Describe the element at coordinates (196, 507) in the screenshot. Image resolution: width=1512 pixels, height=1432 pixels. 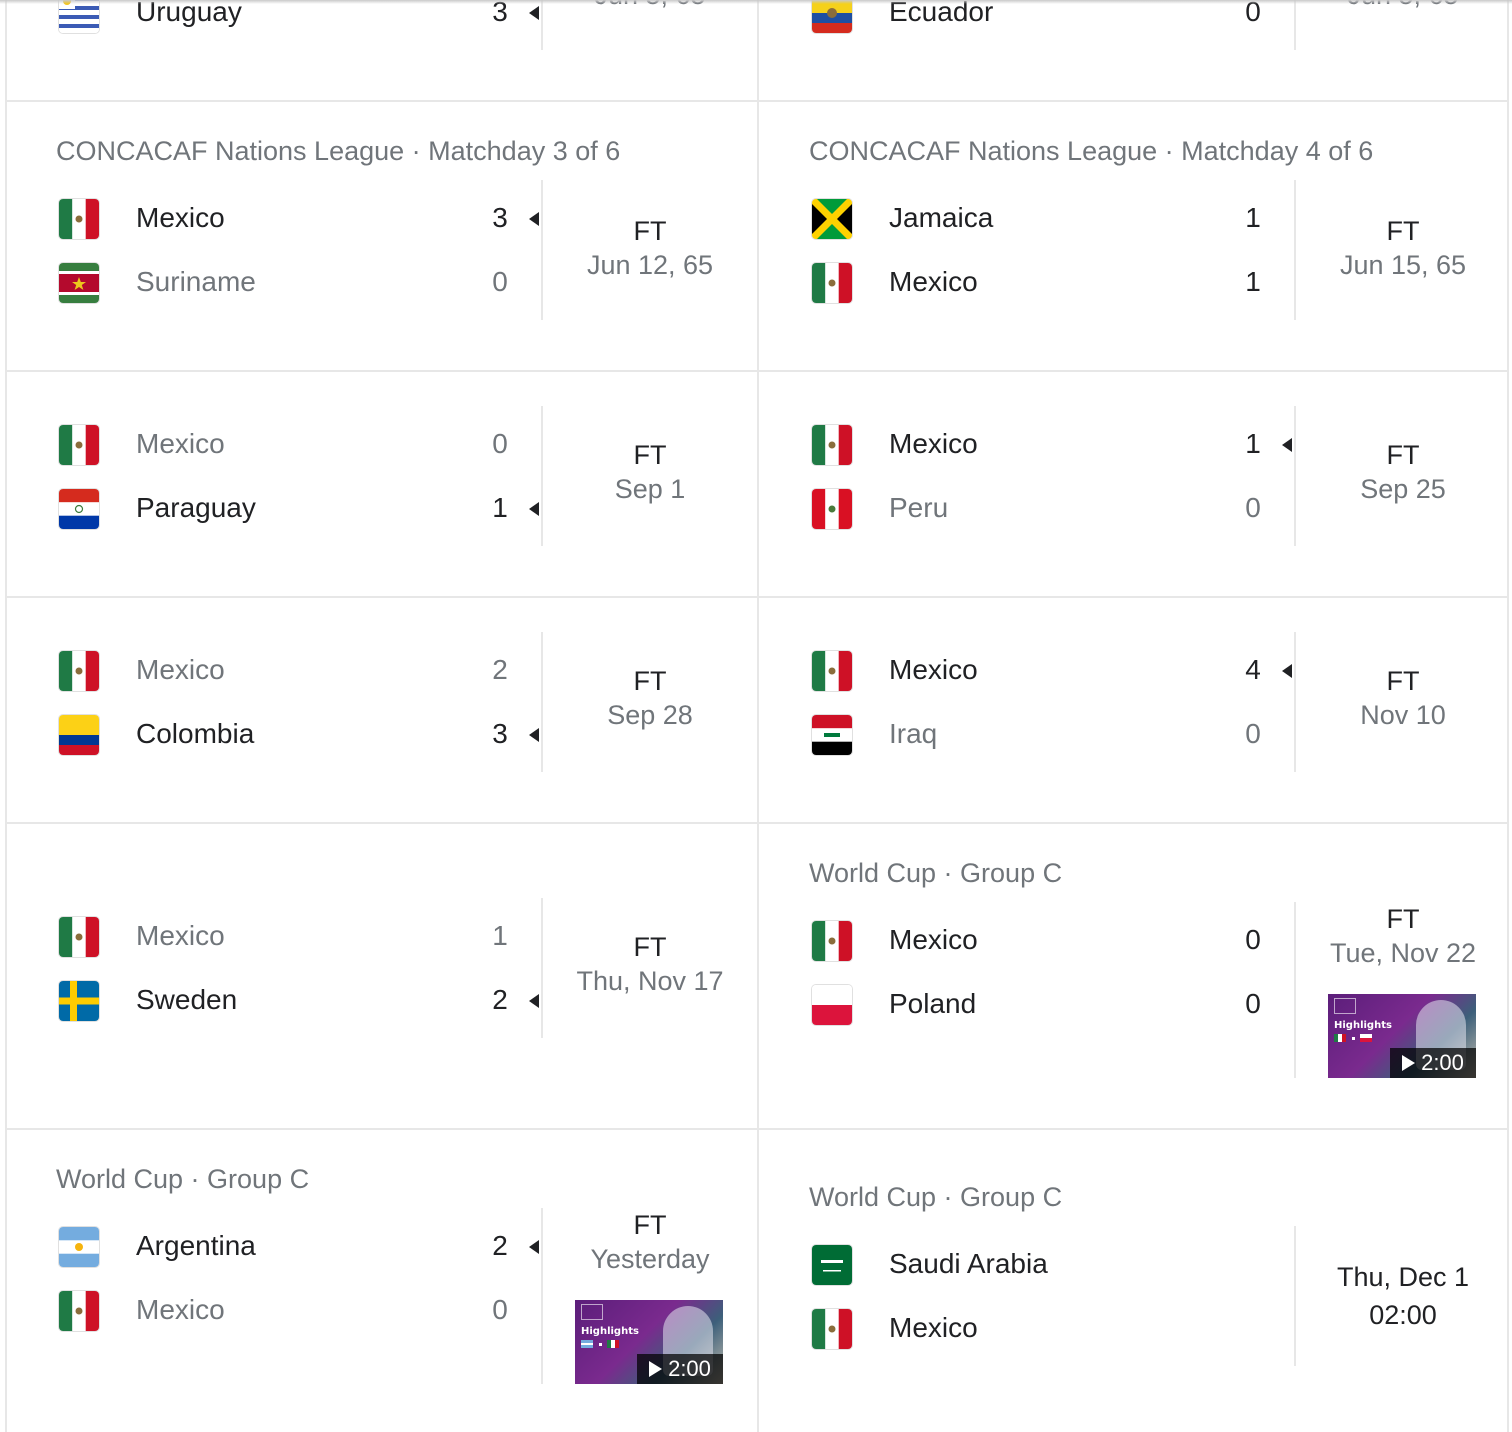
I see `team-name: Paraguay` at that location.